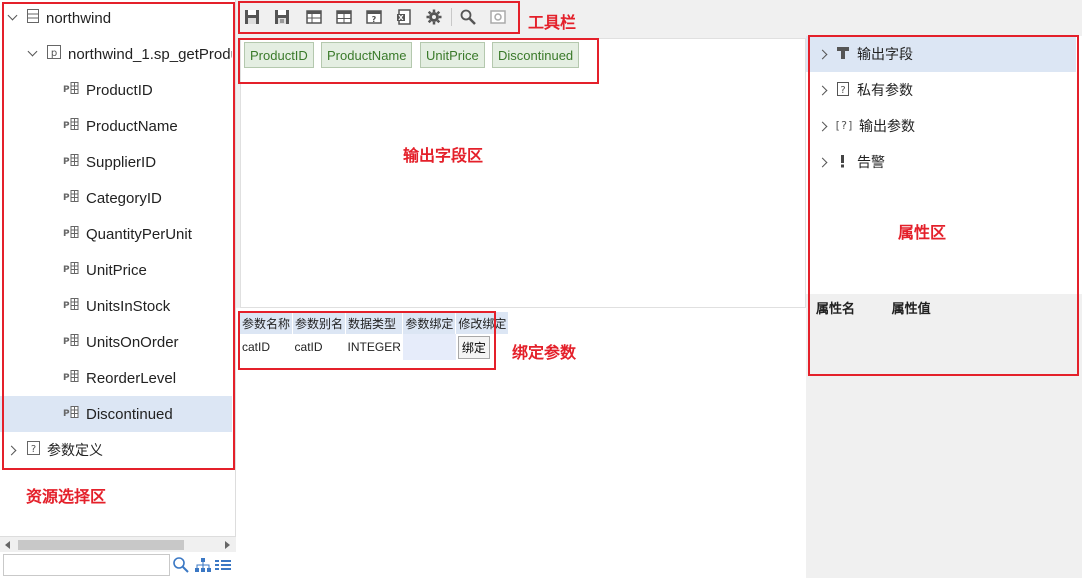 Image resolution: width=1082 pixels, height=578 pixels. Describe the element at coordinates (941, 162) in the screenshot. I see `property-item-alerts: 告警` at that location.